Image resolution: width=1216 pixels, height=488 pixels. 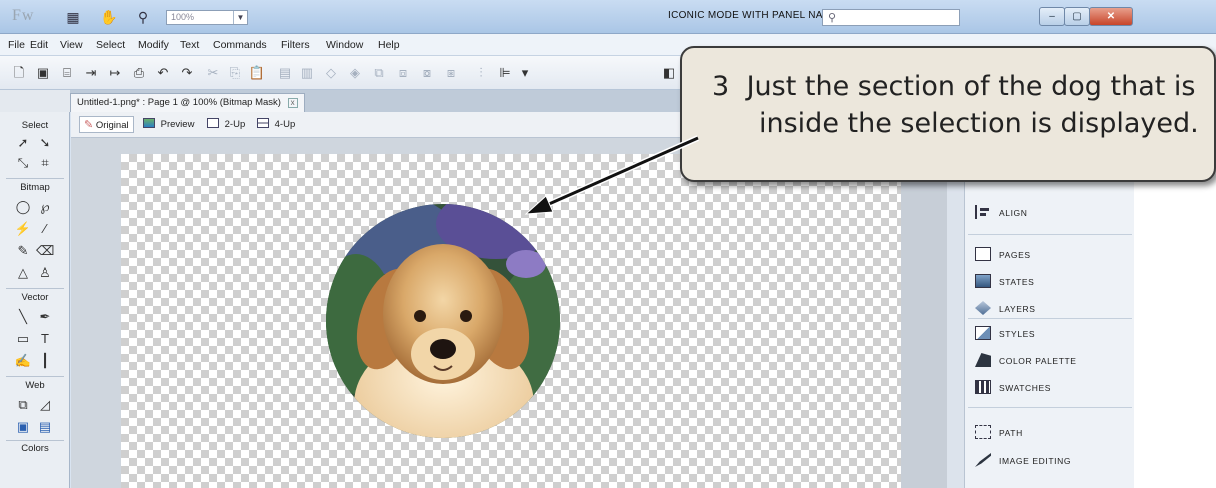 I want to click on search-input: ⚲, so click(x=891, y=17).